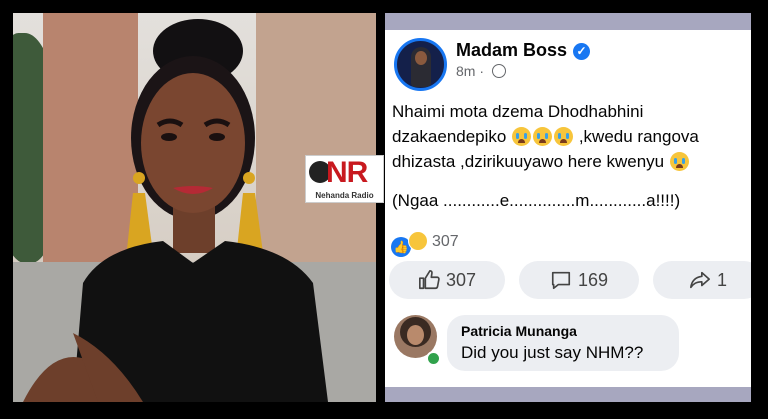  Describe the element at coordinates (528, 161) in the screenshot. I see `post-line-3a: dhizasta ,dzirikuuyawo here kwenyu` at that location.